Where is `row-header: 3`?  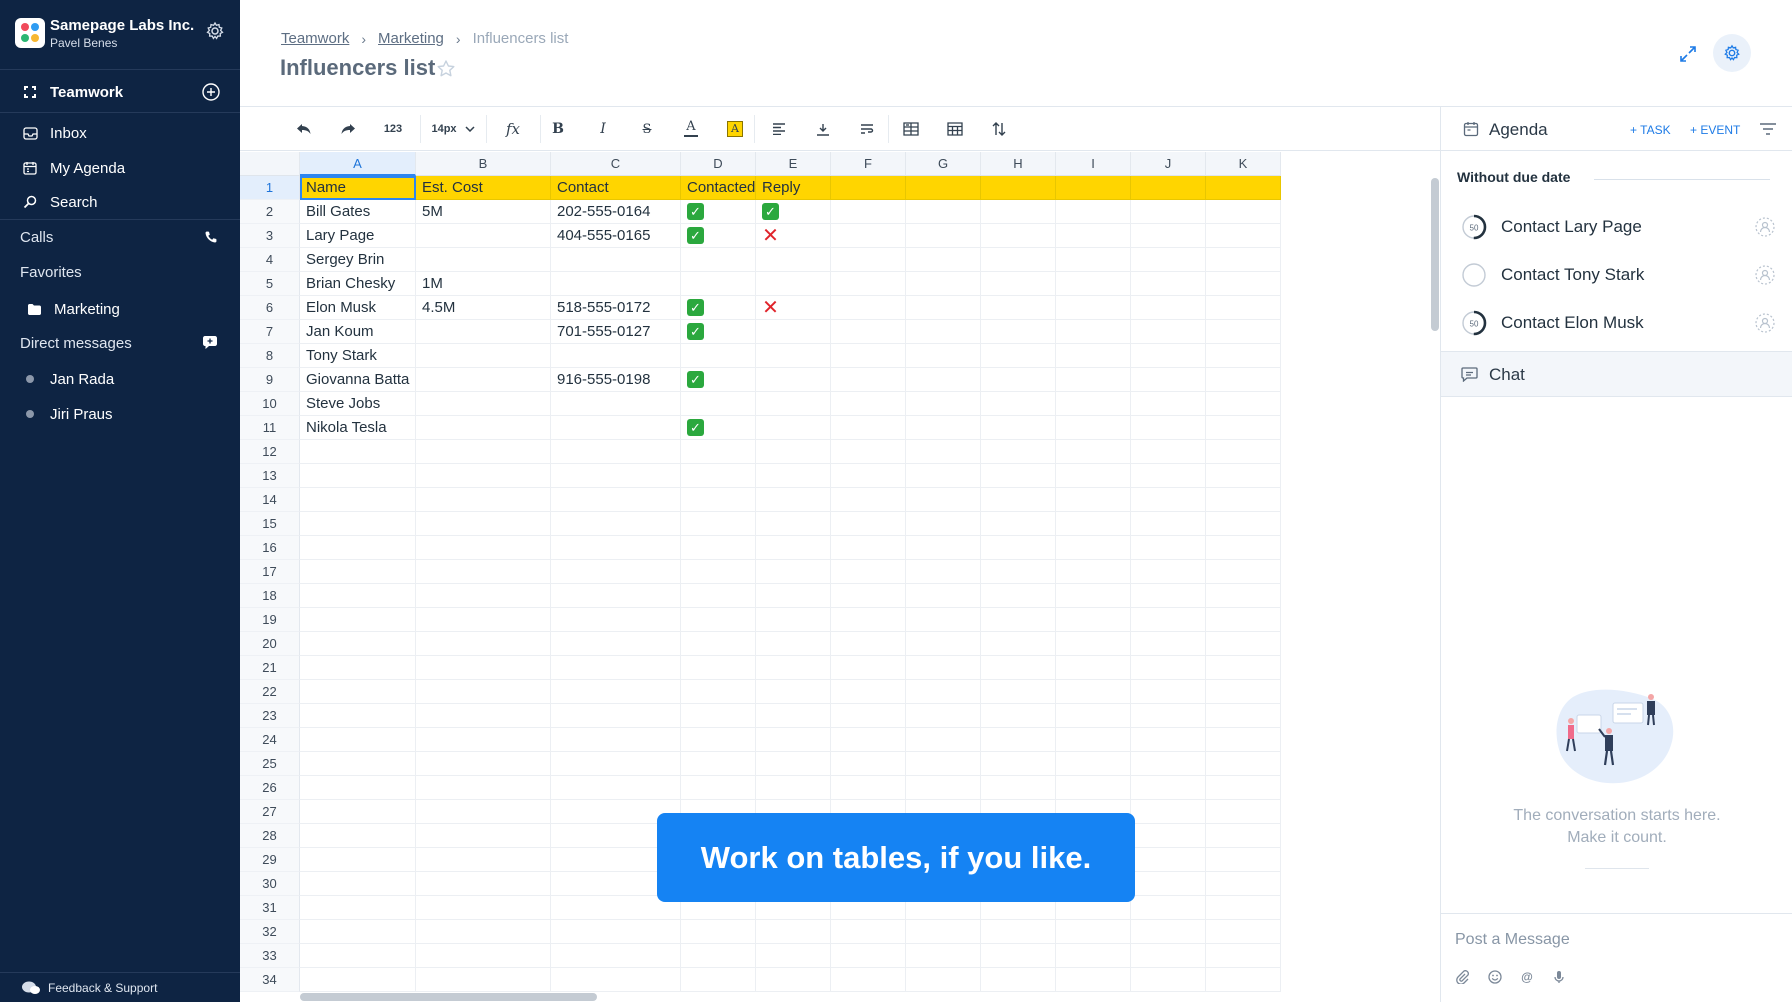
row-header: 3 is located at coordinates (270, 236).